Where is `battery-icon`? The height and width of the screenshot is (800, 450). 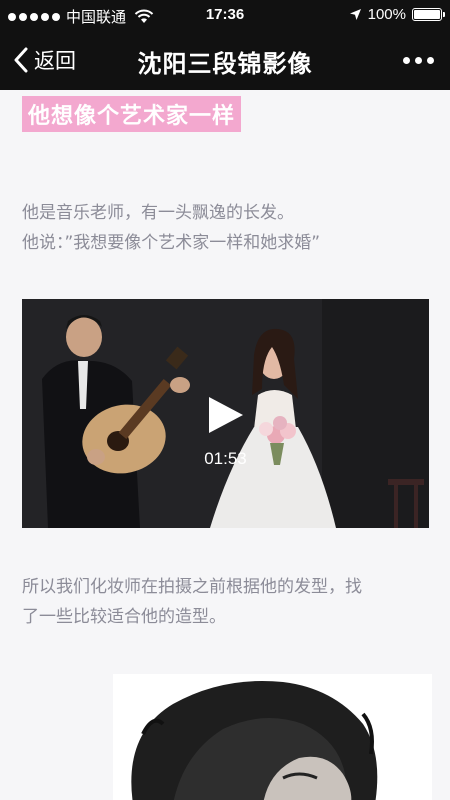 battery-icon is located at coordinates (428, 14).